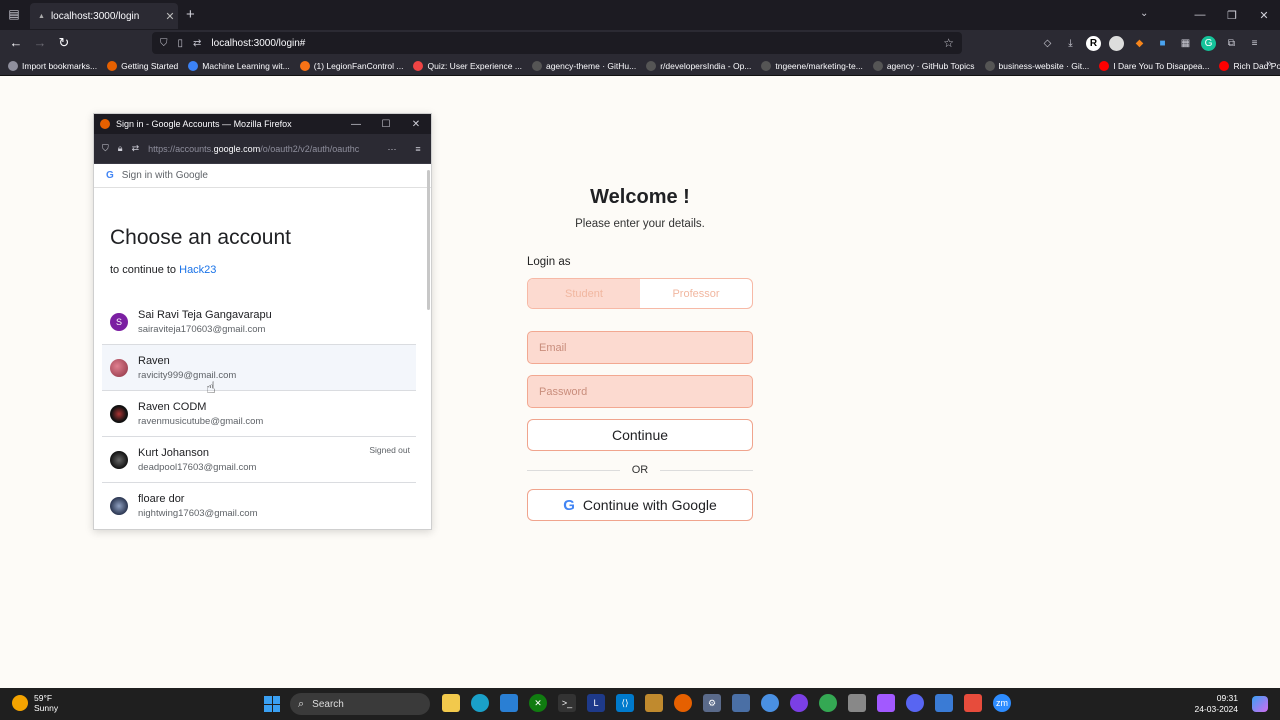 This screenshot has width=1280, height=720. What do you see at coordinates (596, 703) in the screenshot?
I see `app-l-icon: L` at bounding box center [596, 703].